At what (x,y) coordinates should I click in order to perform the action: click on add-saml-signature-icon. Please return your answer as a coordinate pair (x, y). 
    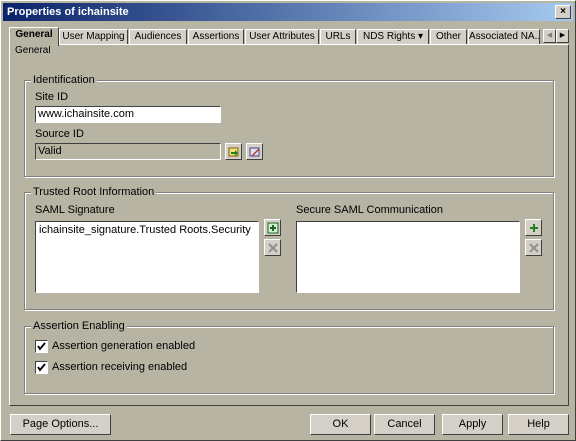
    Looking at the image, I should click on (272, 227).